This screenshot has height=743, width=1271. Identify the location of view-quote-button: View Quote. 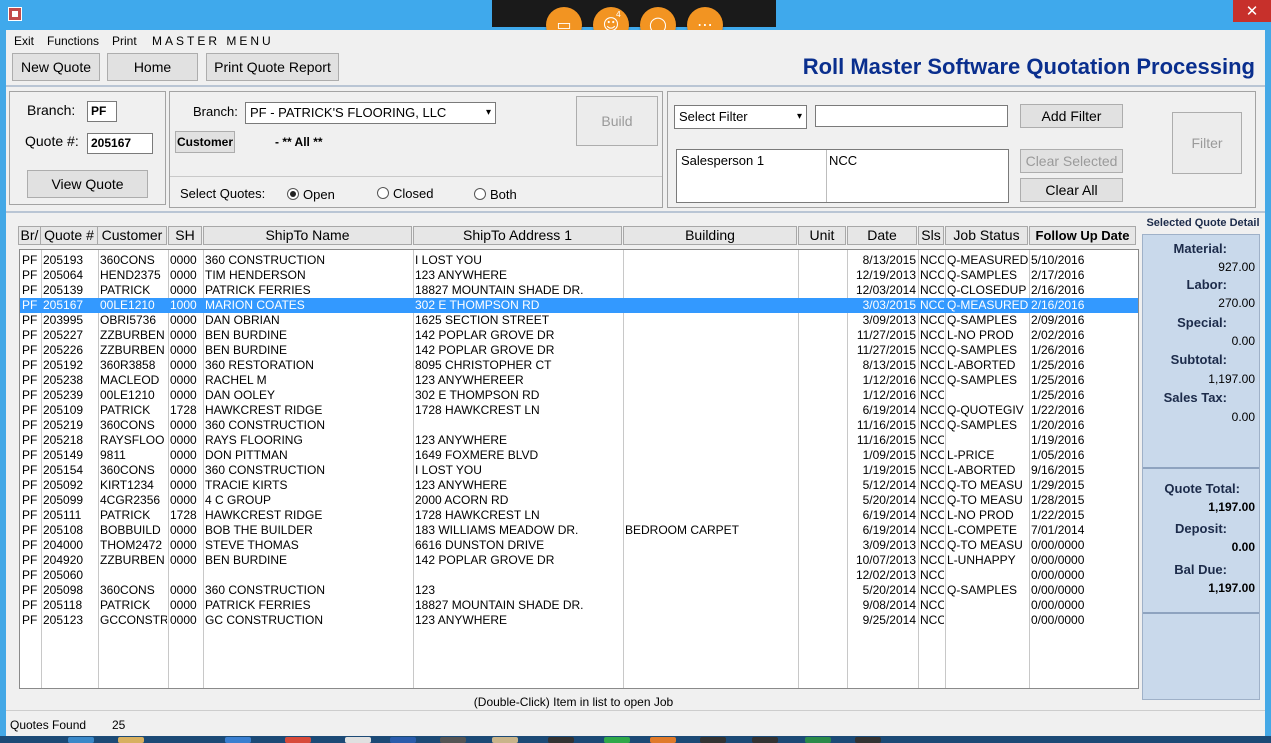
(87, 184).